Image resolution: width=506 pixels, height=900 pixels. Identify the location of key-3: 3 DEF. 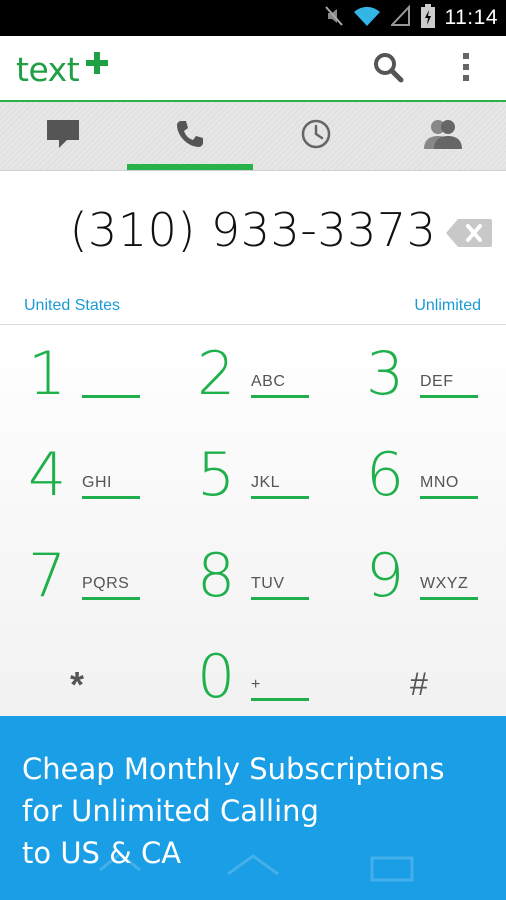
(422, 376).